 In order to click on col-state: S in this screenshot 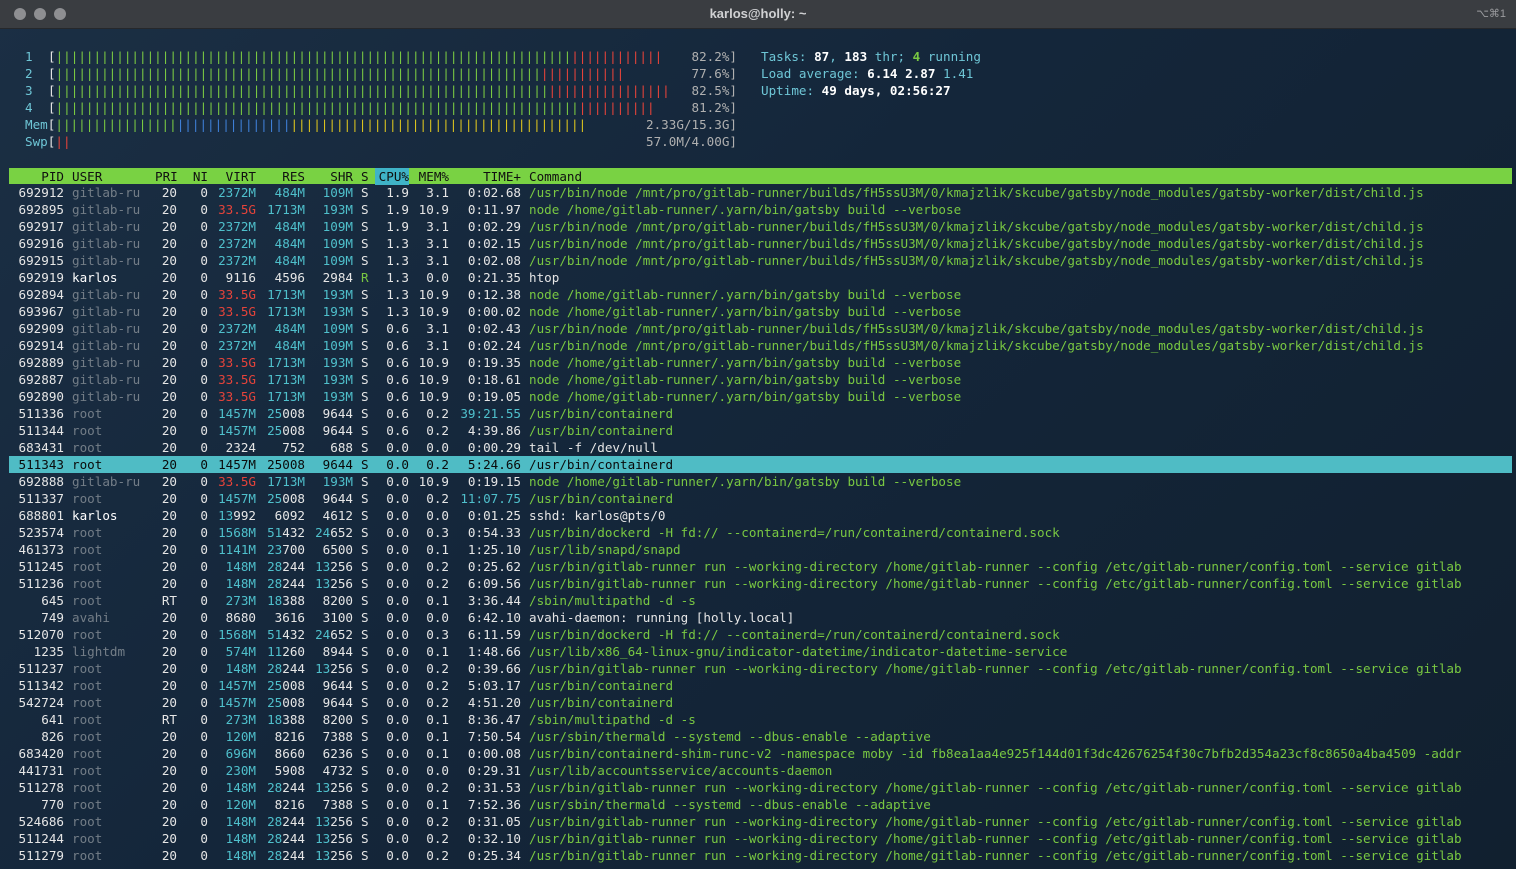, I will do `click(366, 176)`.